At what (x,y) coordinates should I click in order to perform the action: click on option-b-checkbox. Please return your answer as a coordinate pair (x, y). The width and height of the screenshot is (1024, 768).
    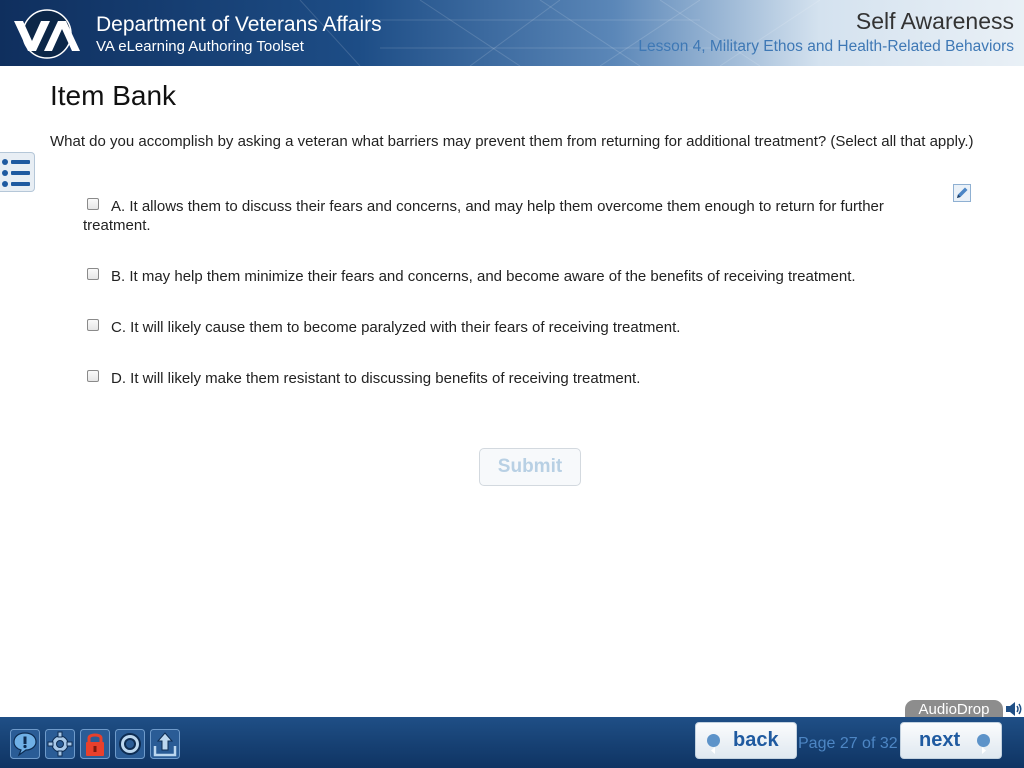
    Looking at the image, I should click on (93, 274).